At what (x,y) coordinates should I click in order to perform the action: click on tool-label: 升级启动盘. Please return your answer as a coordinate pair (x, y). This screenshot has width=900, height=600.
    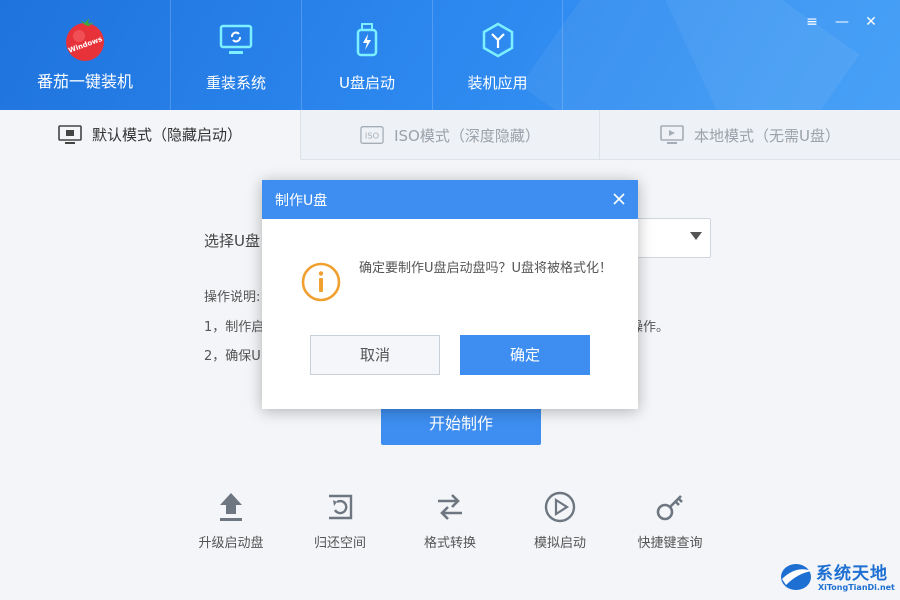
    Looking at the image, I should click on (231, 543).